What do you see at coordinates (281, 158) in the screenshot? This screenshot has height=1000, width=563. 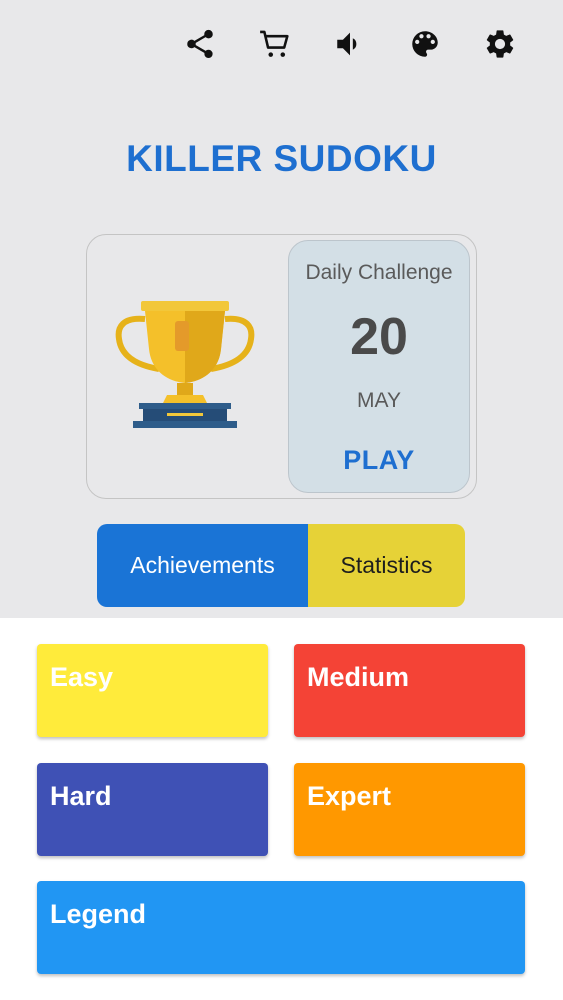 I see `app-title: KILLER SUDOKU` at bounding box center [281, 158].